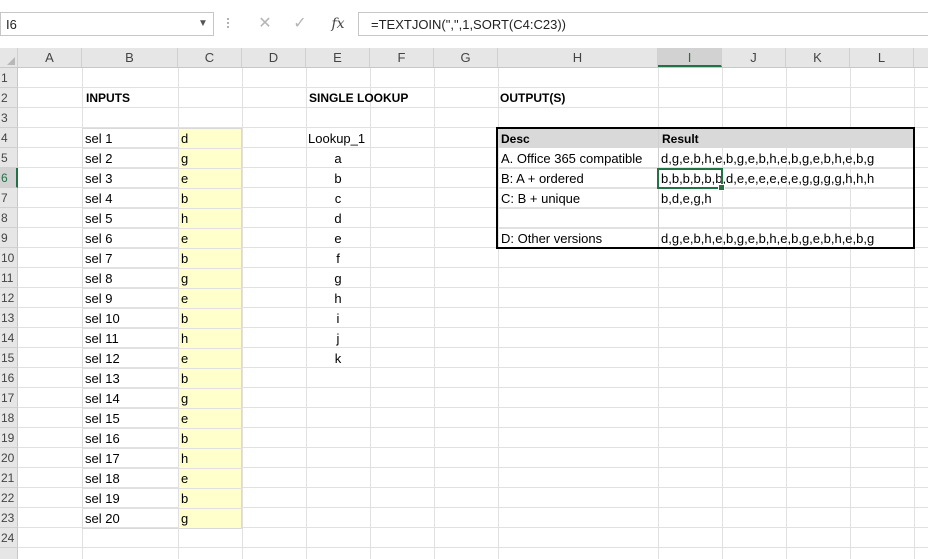  Describe the element at coordinates (338, 259) in the screenshot. I see `lookup-value: f` at that location.